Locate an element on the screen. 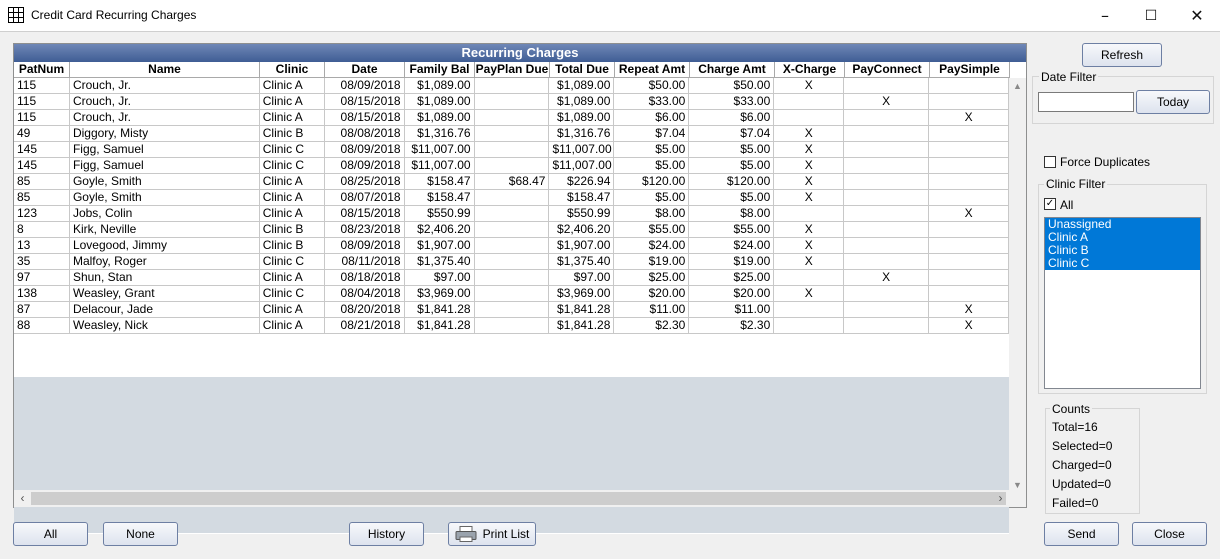 This screenshot has height=559, width=1220. table-cell: $2.30 is located at coordinates (732, 325).